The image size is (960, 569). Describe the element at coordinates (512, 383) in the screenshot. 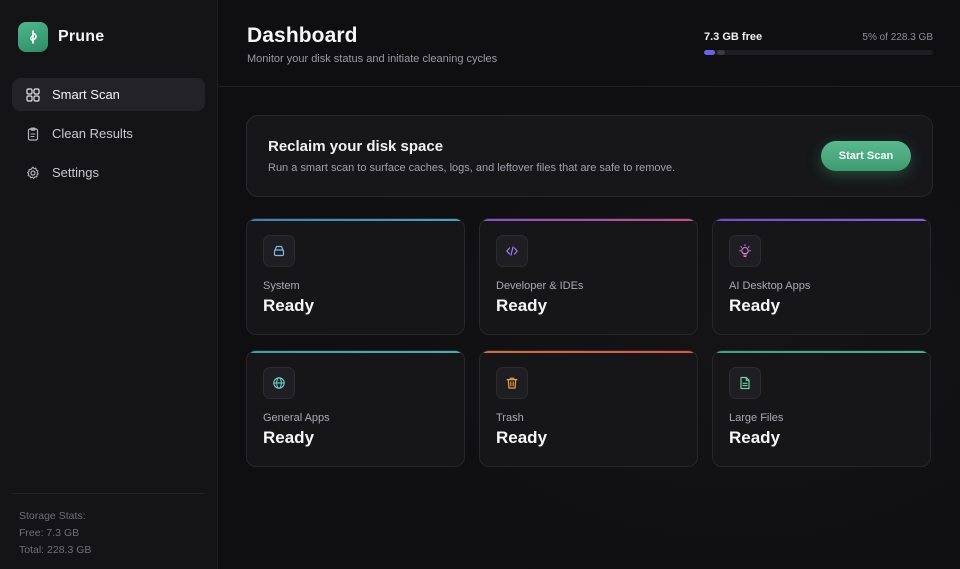

I see `trash-icon` at that location.